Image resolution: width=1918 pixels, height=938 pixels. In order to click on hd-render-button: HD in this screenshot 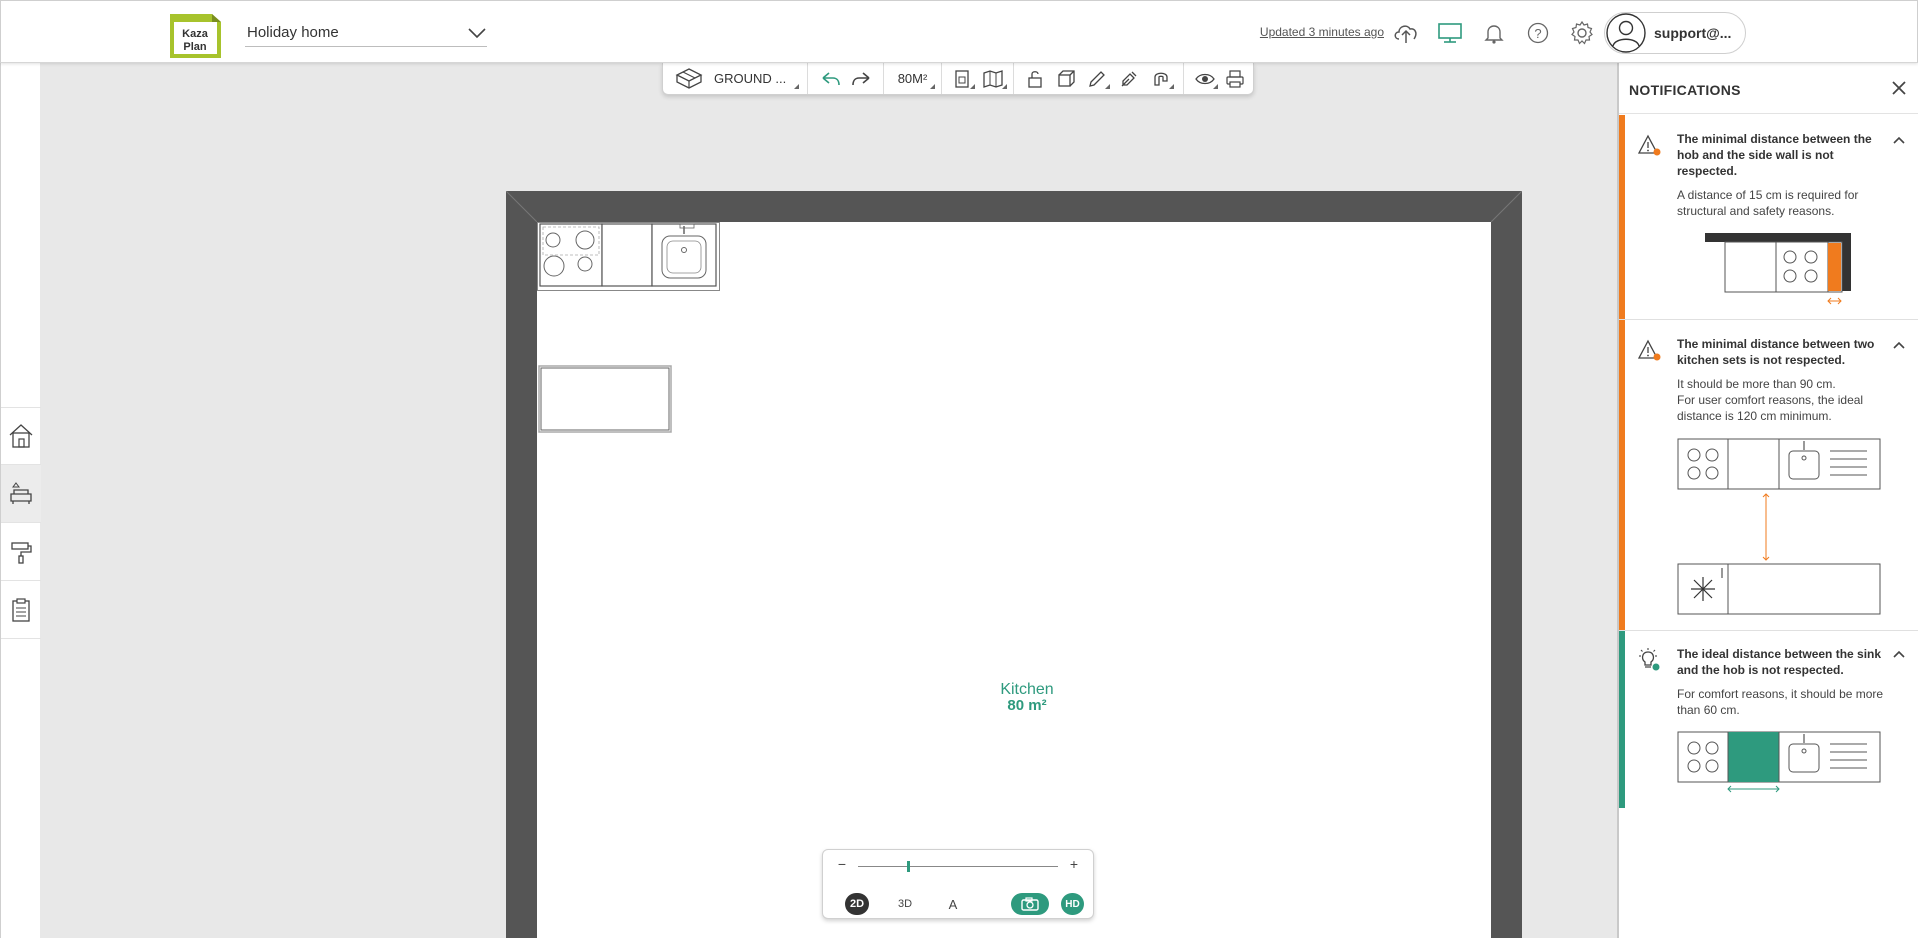, I will do `click(1072, 904)`.